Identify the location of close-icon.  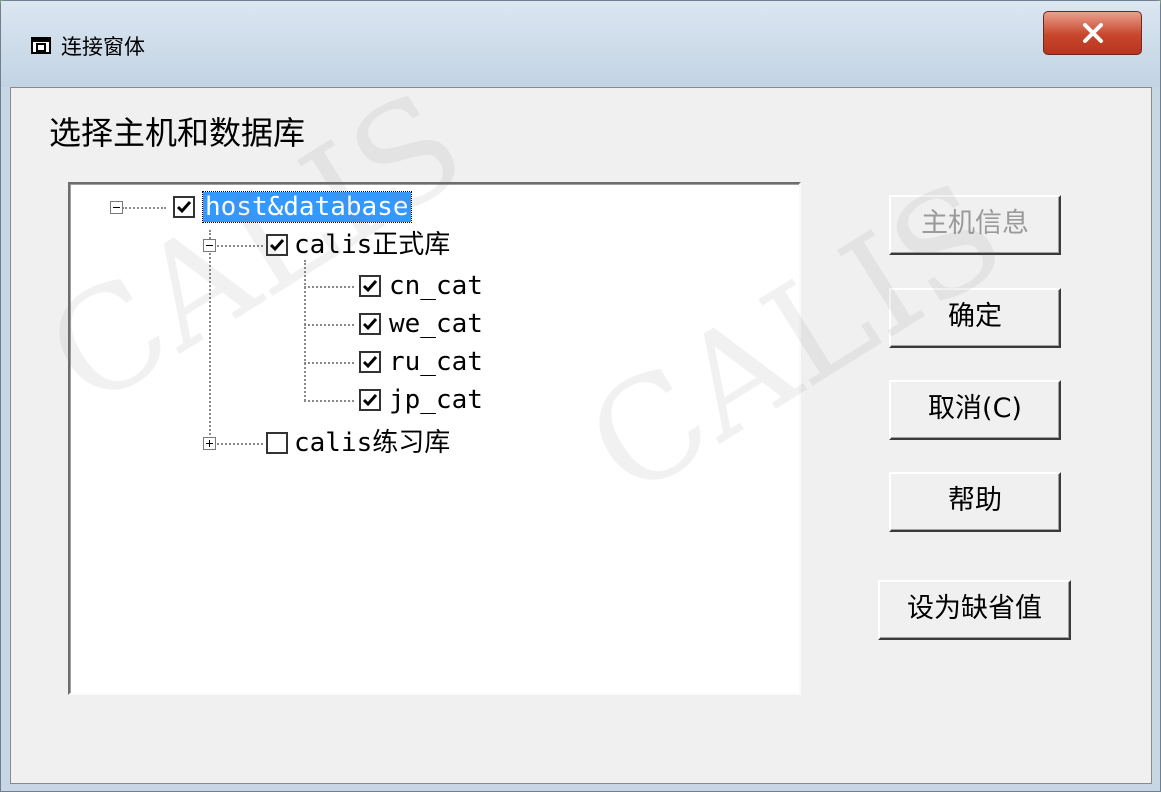
(1093, 33).